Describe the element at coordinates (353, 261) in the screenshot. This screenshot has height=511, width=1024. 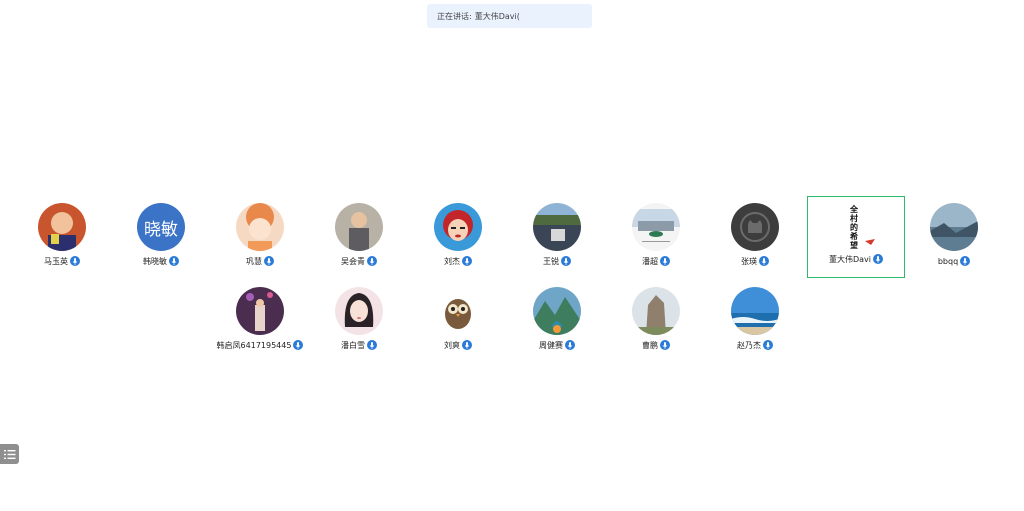
I see `participant-name: 吴会青` at that location.